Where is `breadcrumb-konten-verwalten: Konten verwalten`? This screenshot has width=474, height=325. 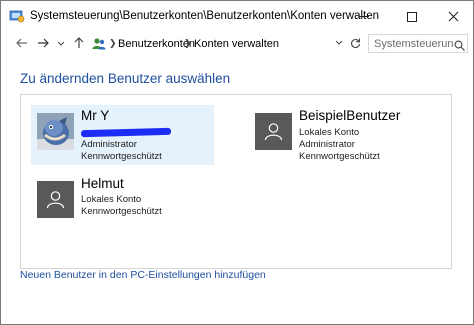 breadcrumb-konten-verwalten: Konten verwalten is located at coordinates (236, 44).